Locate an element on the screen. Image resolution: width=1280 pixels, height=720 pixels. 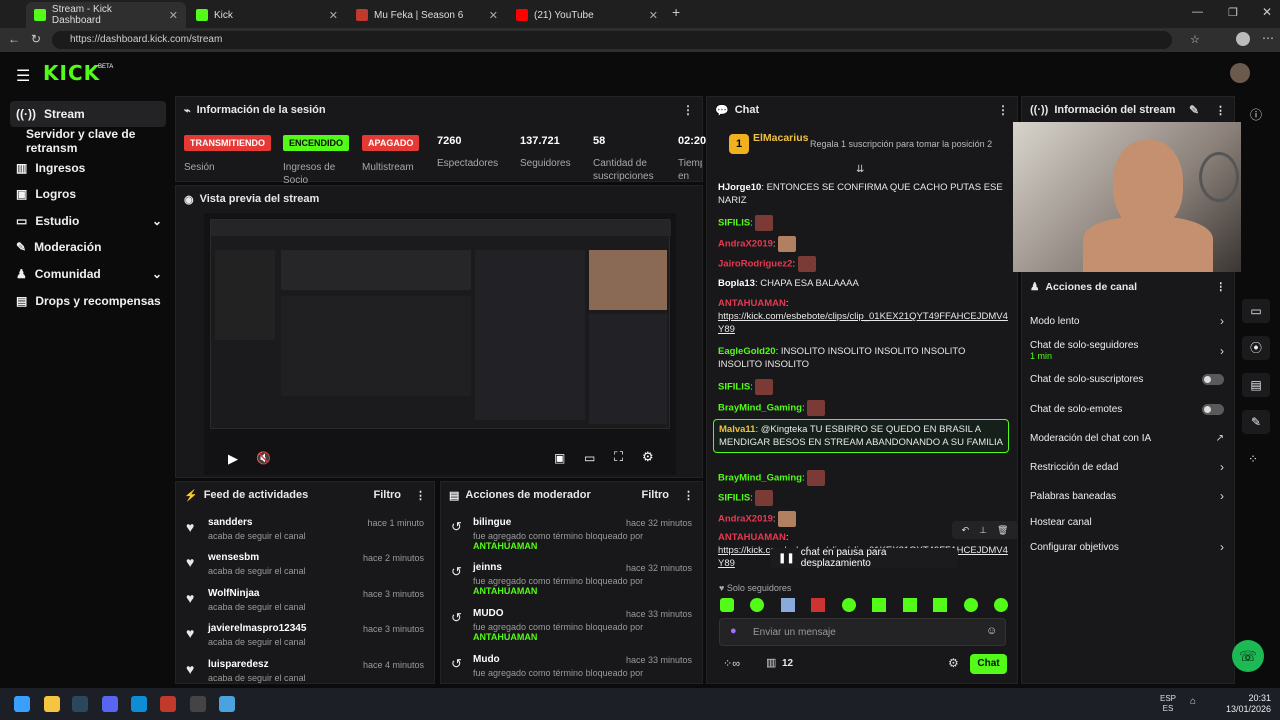
wrench-icon: ✎ is located at coordinates (1256, 422).